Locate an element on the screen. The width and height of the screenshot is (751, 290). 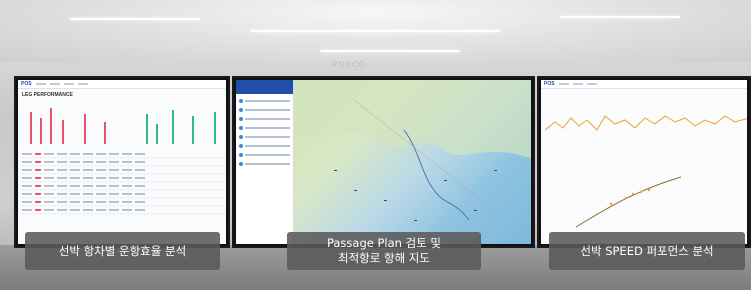
caption-text: 선박 SPEED 퍼포먼스 분석 is located at coordinates (647, 250).